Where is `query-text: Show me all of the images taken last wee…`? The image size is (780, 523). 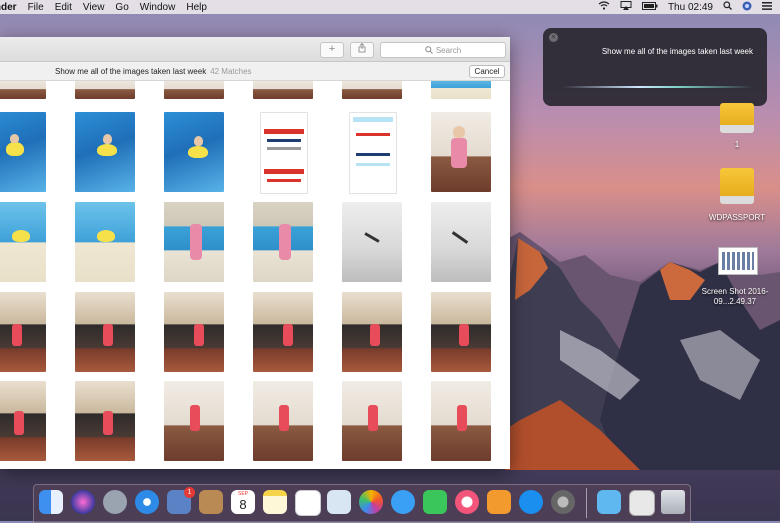
query-text: Show me all of the images taken last wee… is located at coordinates (131, 71).